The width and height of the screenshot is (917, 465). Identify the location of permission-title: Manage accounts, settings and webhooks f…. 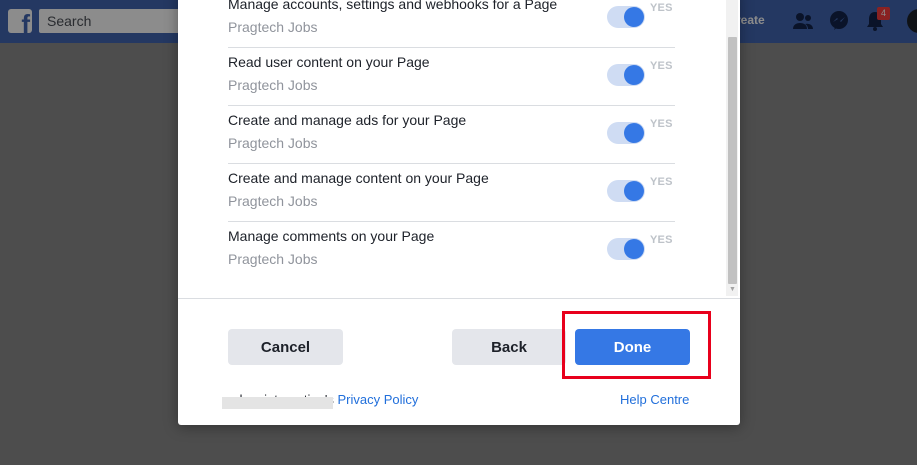
(393, 6).